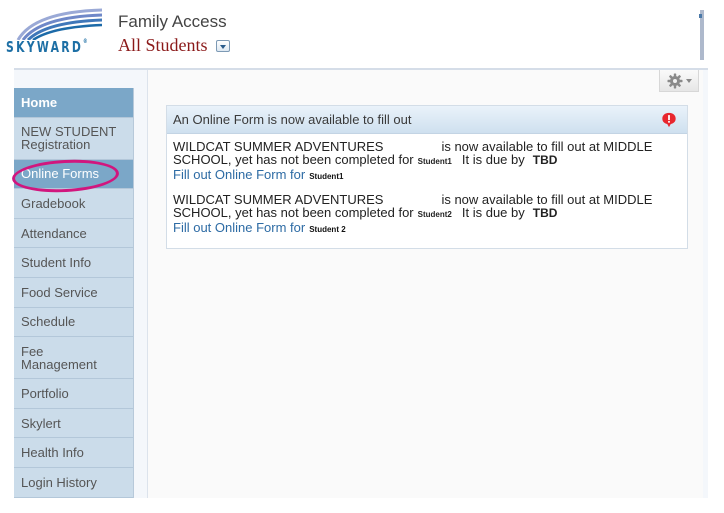 The image size is (724, 513). I want to click on app-title: Family Access, so click(172, 21).